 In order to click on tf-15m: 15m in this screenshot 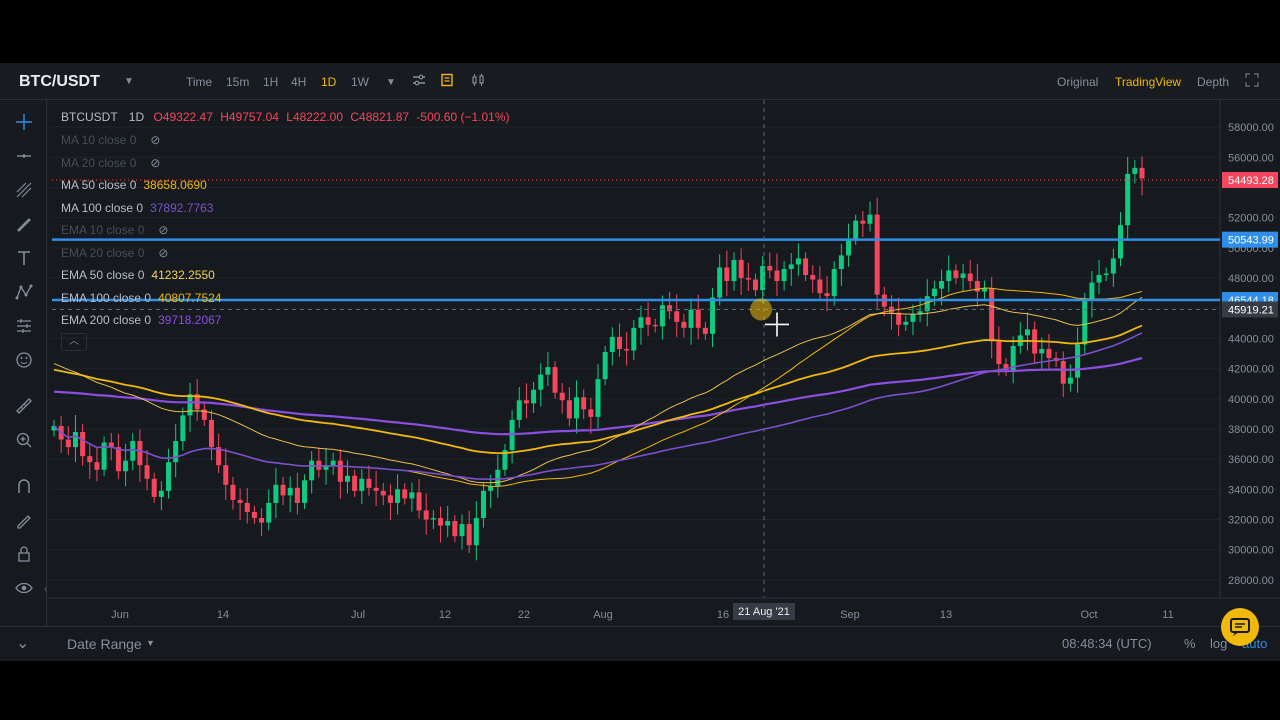, I will do `click(237, 82)`.